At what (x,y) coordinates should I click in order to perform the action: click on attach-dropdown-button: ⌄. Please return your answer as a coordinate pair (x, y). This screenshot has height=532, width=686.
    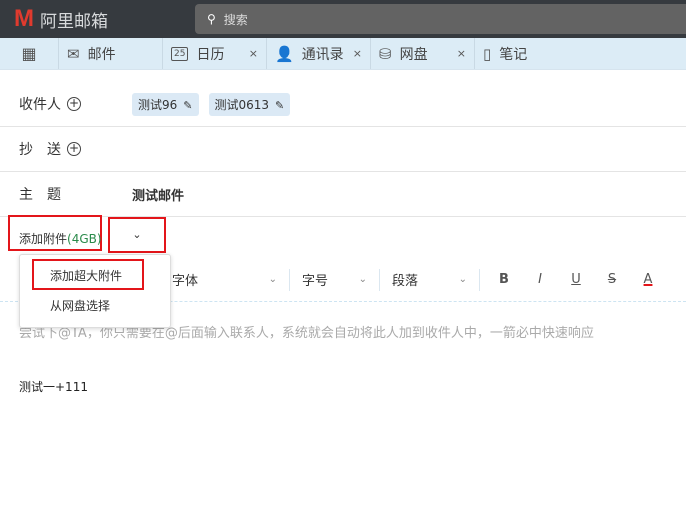
    Looking at the image, I should click on (137, 235).